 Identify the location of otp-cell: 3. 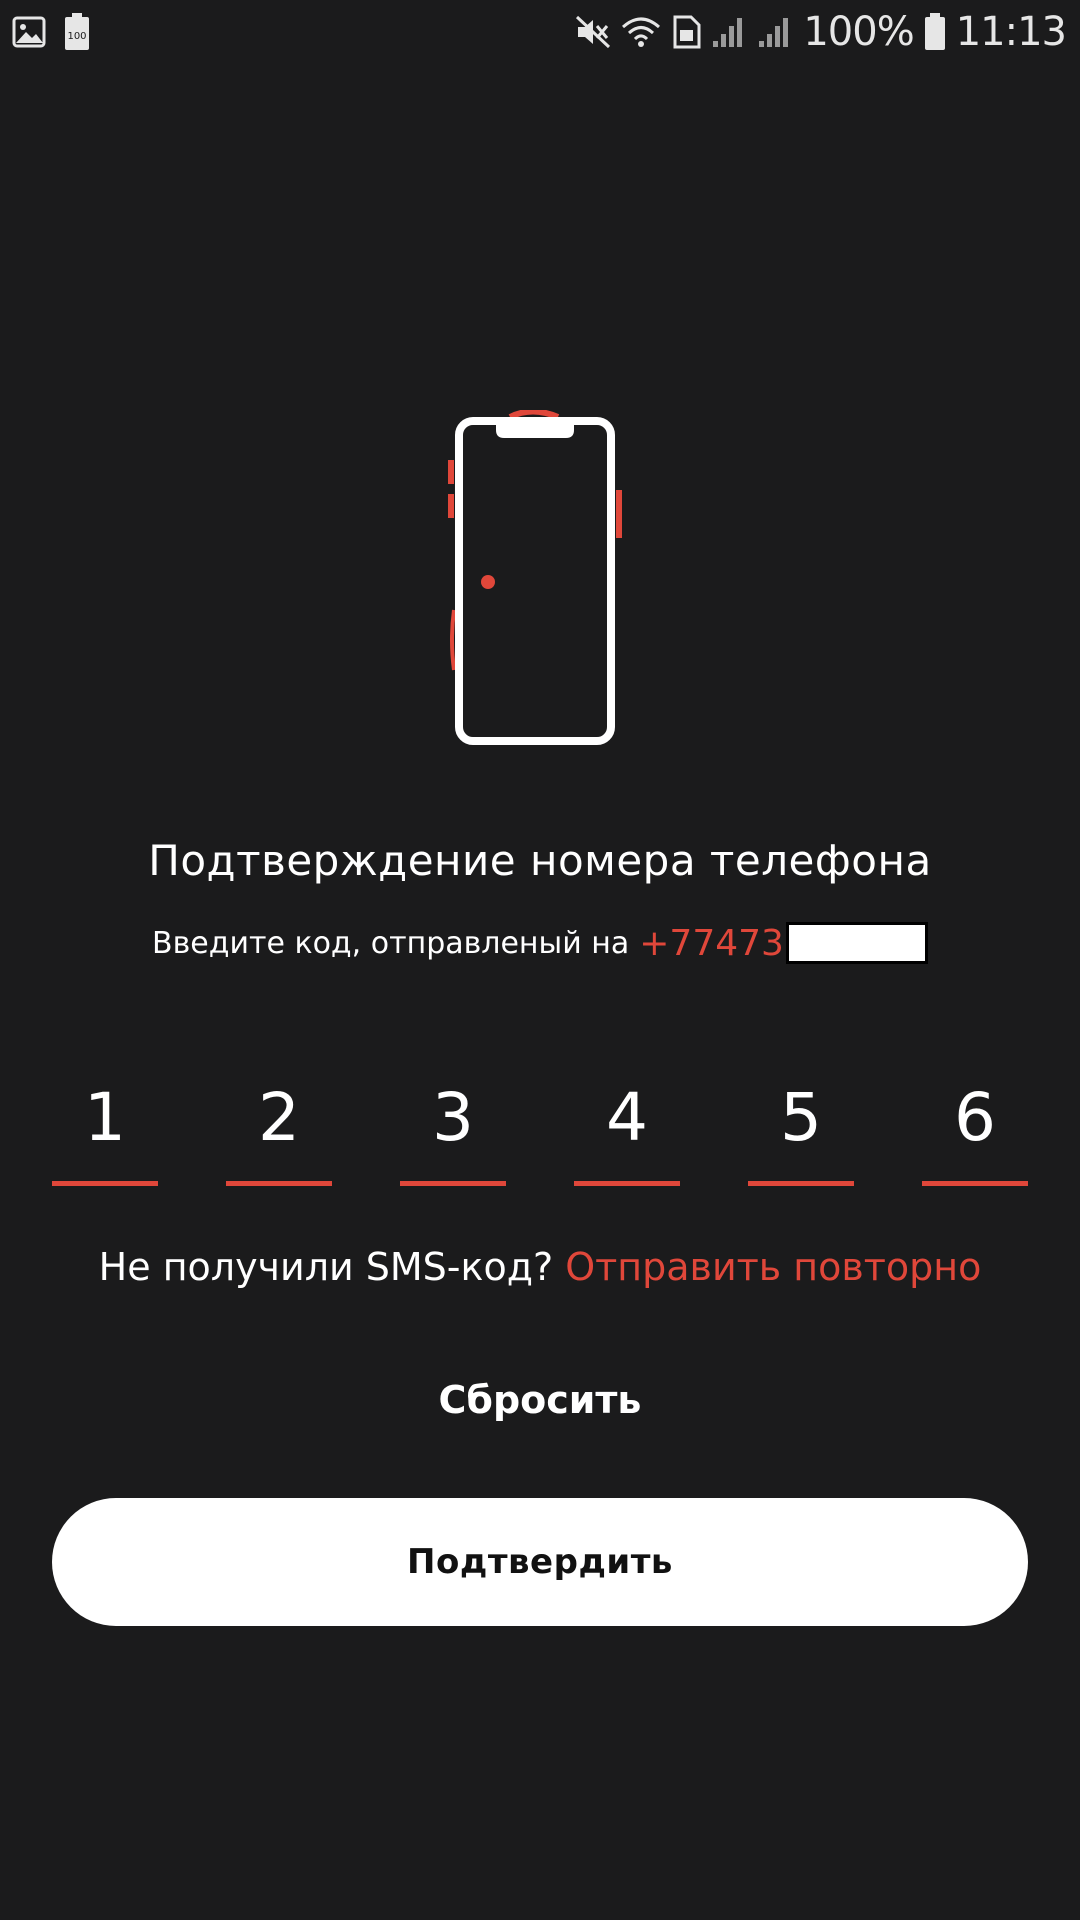
(453, 1128).